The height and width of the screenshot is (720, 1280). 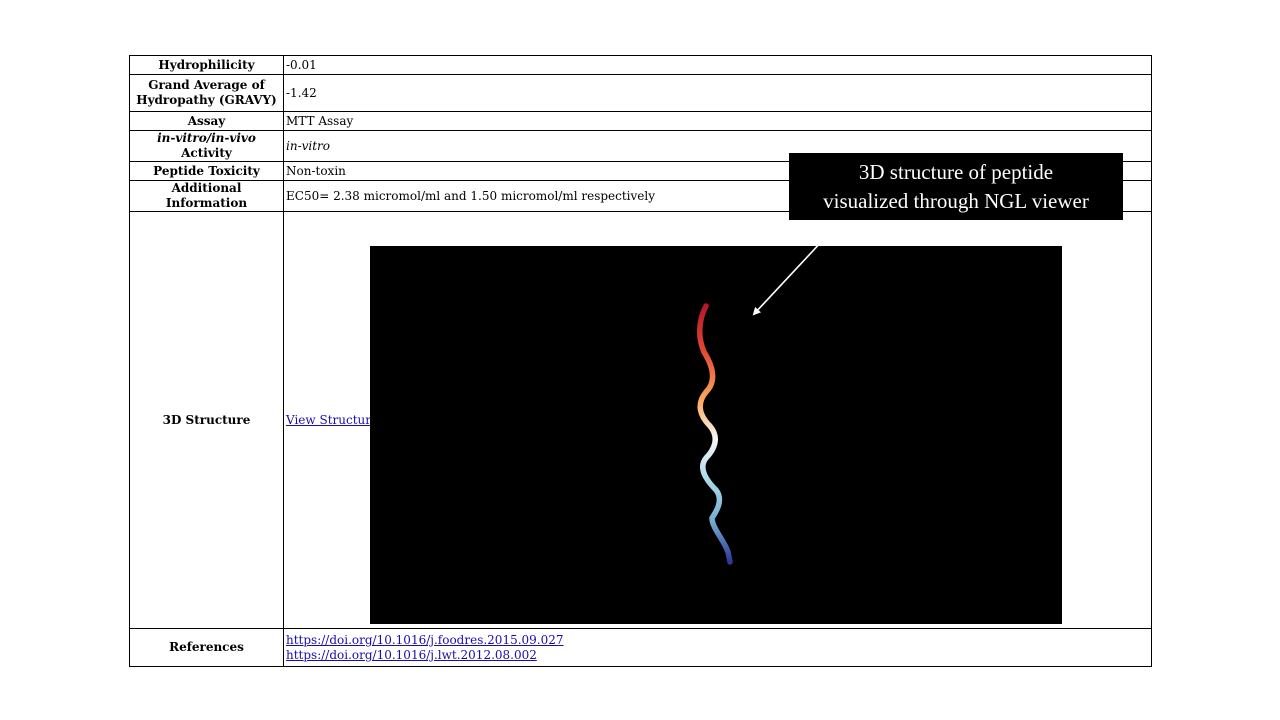 I want to click on callout-line-1: 3D structure of peptide, so click(x=956, y=172).